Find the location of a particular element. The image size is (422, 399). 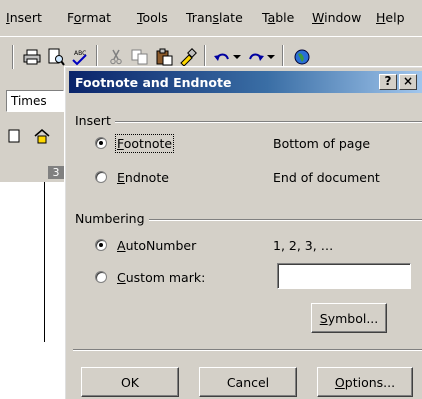

ok-button-label: OK is located at coordinates (130, 382).